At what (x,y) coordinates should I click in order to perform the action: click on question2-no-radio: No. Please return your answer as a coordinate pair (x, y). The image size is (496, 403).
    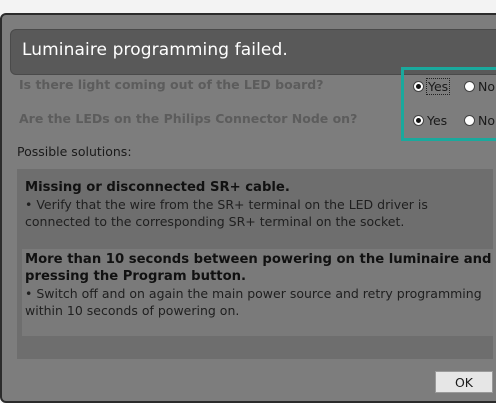
    Looking at the image, I should click on (479, 120).